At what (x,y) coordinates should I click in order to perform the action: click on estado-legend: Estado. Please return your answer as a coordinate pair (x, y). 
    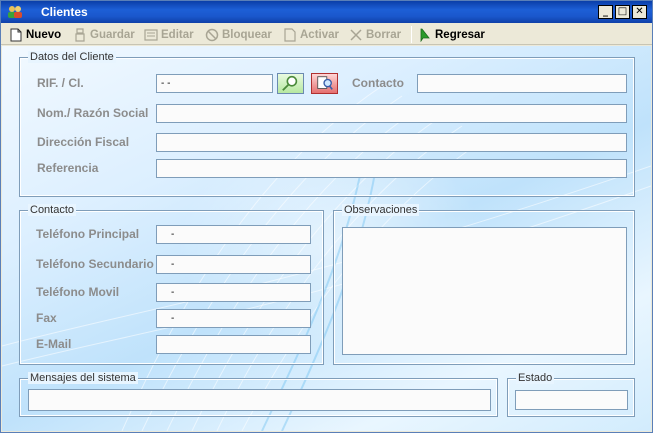
    Looking at the image, I should click on (535, 378).